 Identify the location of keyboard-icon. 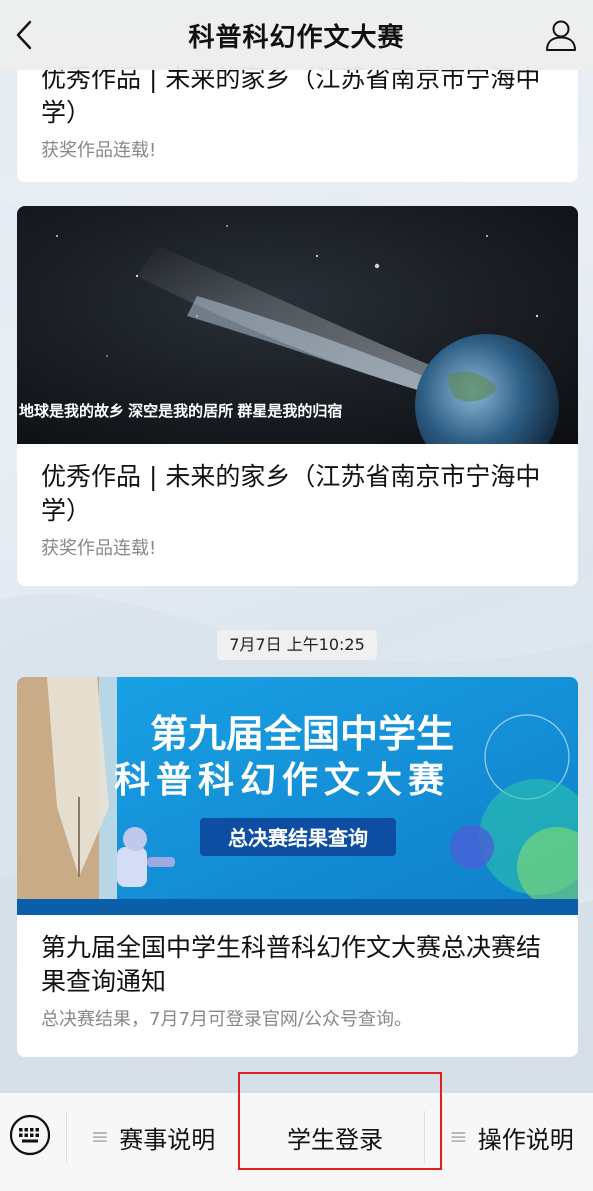
(30, 1135).